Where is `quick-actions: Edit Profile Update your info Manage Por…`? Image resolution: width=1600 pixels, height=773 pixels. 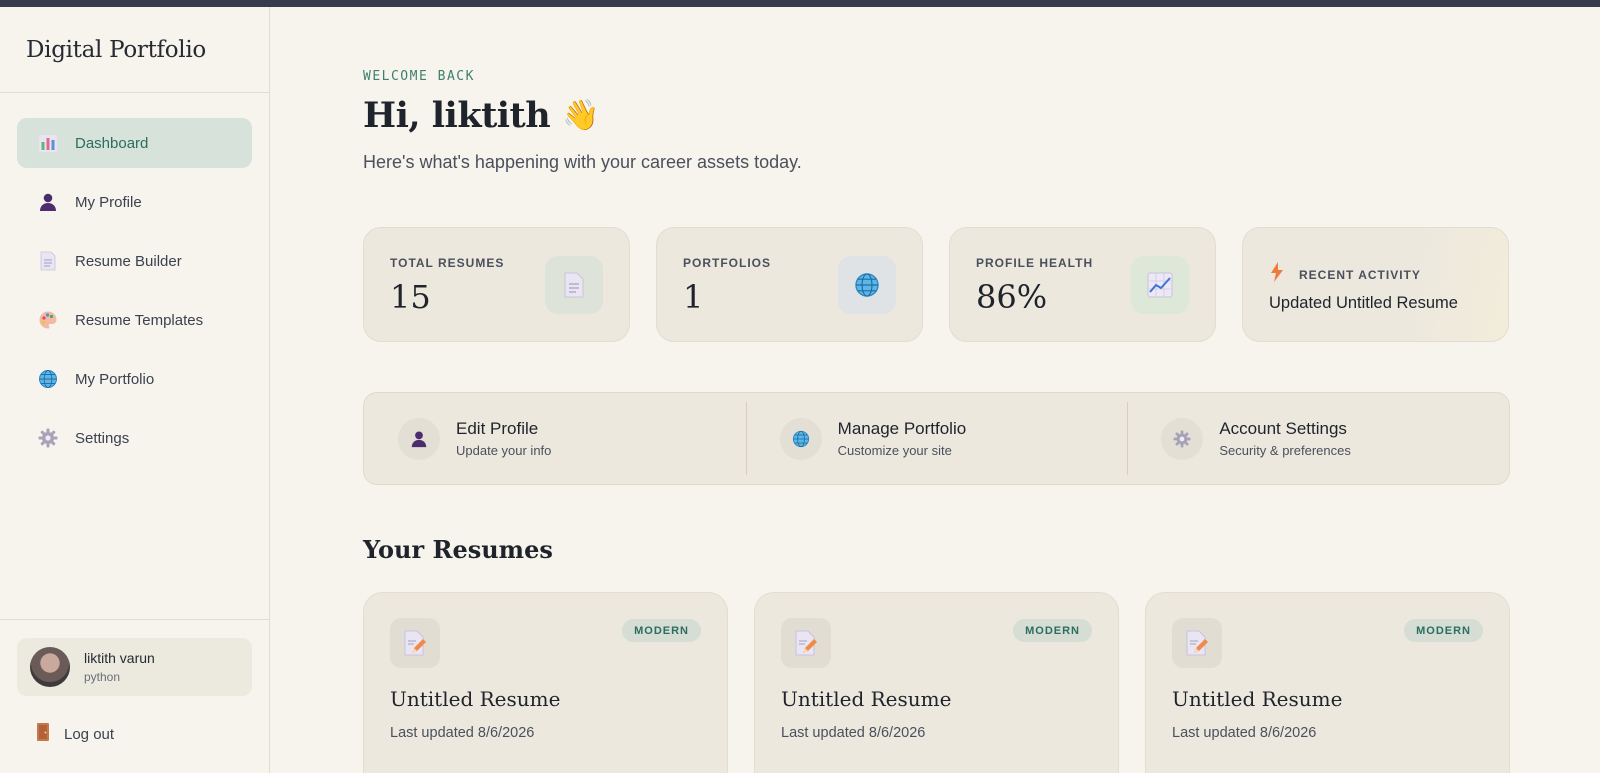 quick-actions: Edit Profile Update your info Manage Por… is located at coordinates (936, 438).